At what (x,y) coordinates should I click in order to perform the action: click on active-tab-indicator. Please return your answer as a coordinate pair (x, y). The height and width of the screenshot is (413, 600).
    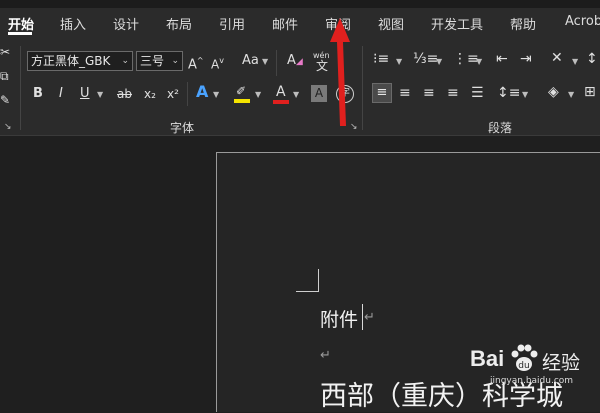
    Looking at the image, I should click on (20, 33).